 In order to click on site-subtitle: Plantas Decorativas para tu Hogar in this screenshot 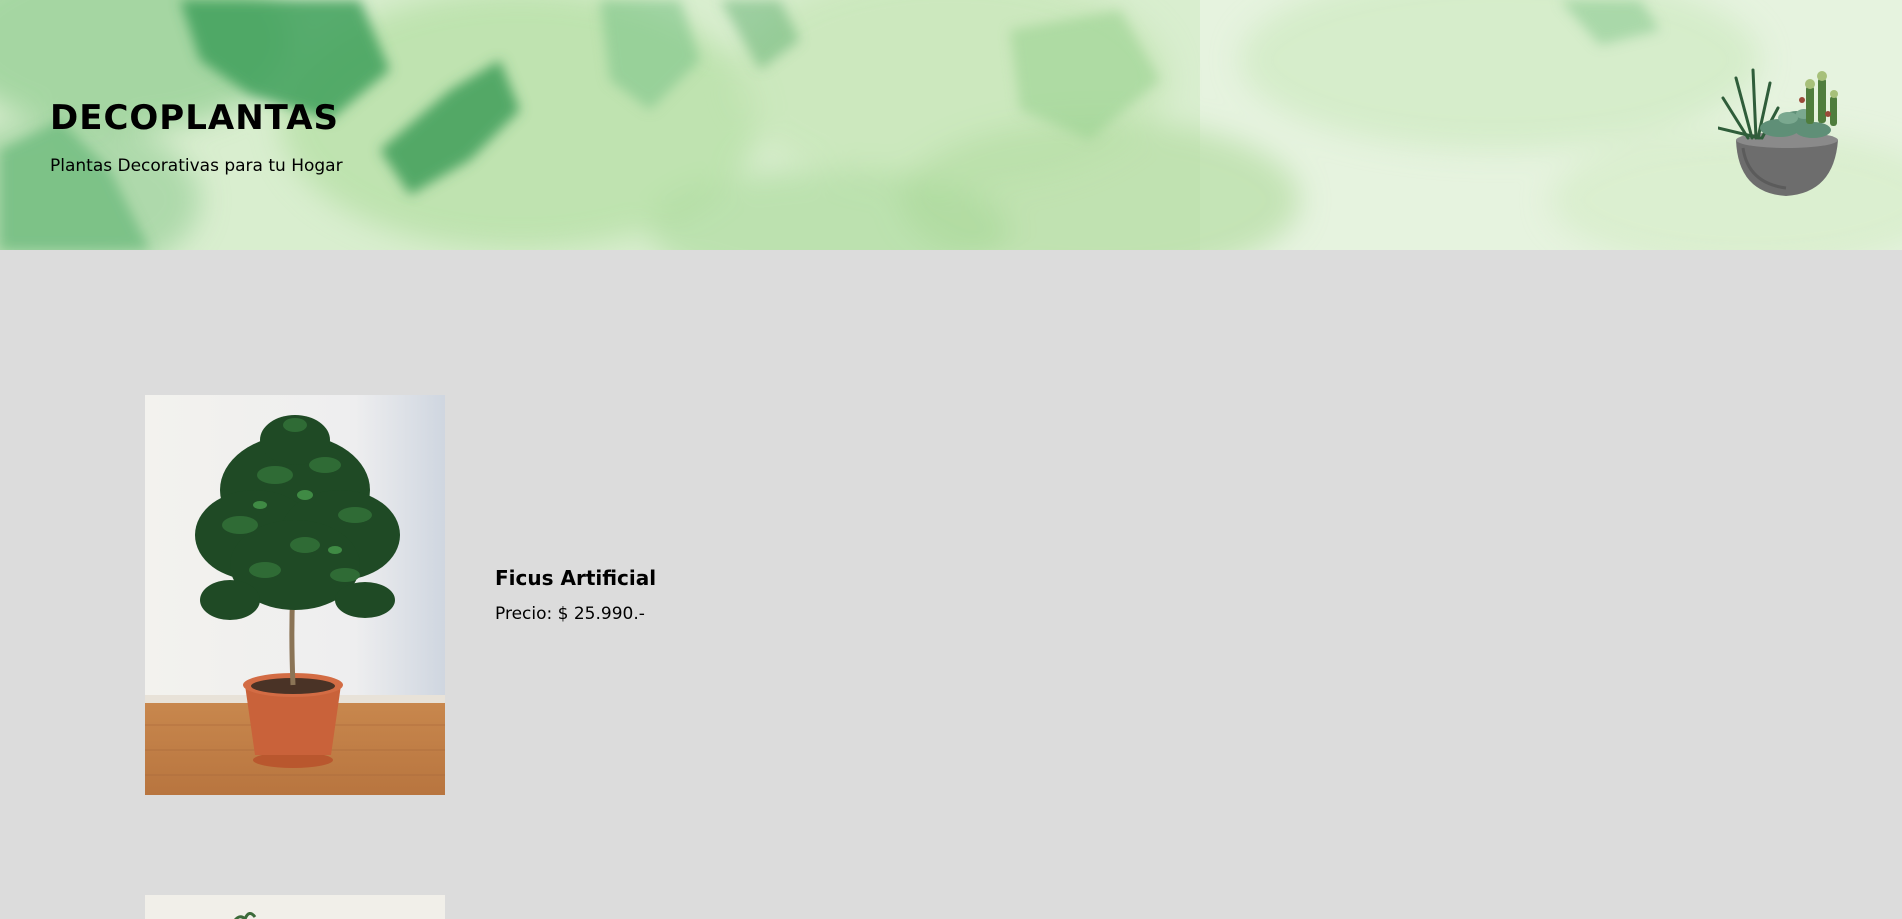, I will do `click(196, 166)`.